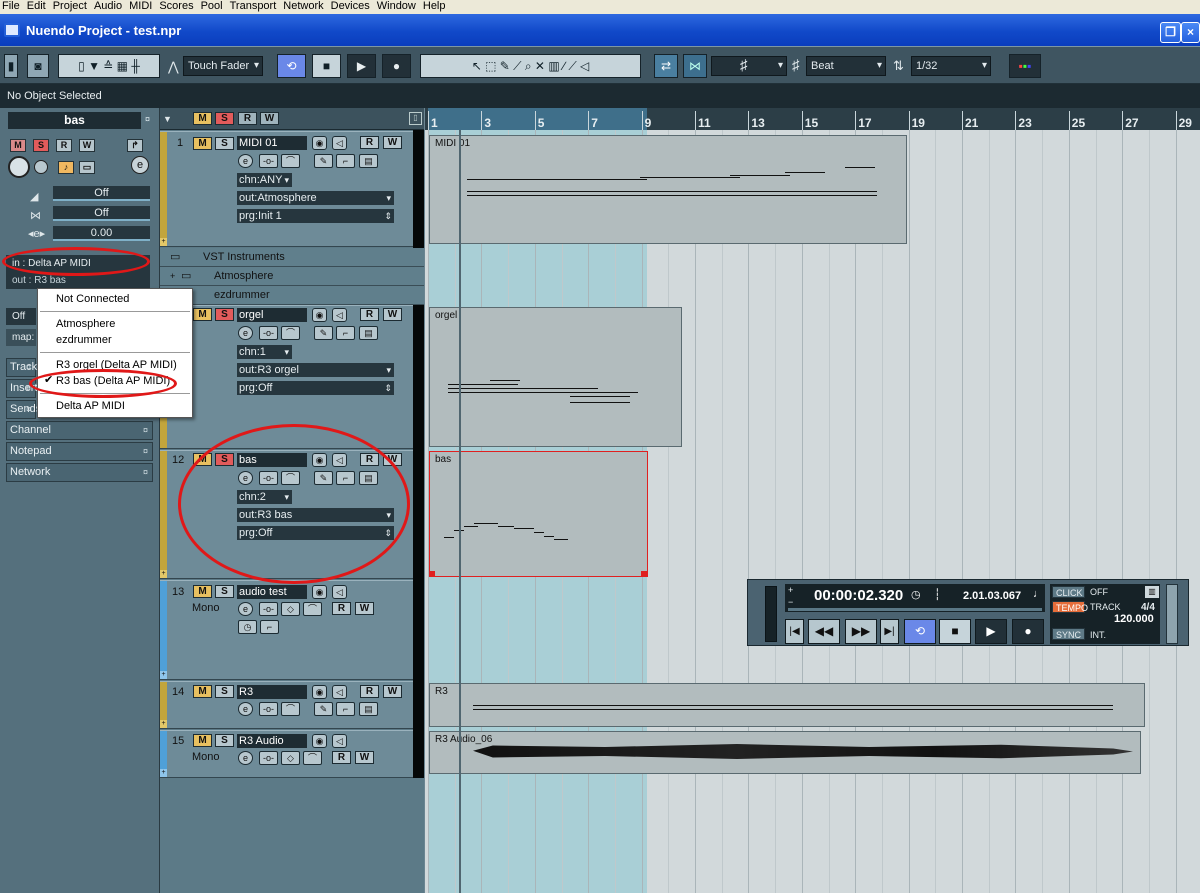 This screenshot has width=1200, height=893. Describe the element at coordinates (326, 66) in the screenshot. I see `stop-button: ■` at that location.